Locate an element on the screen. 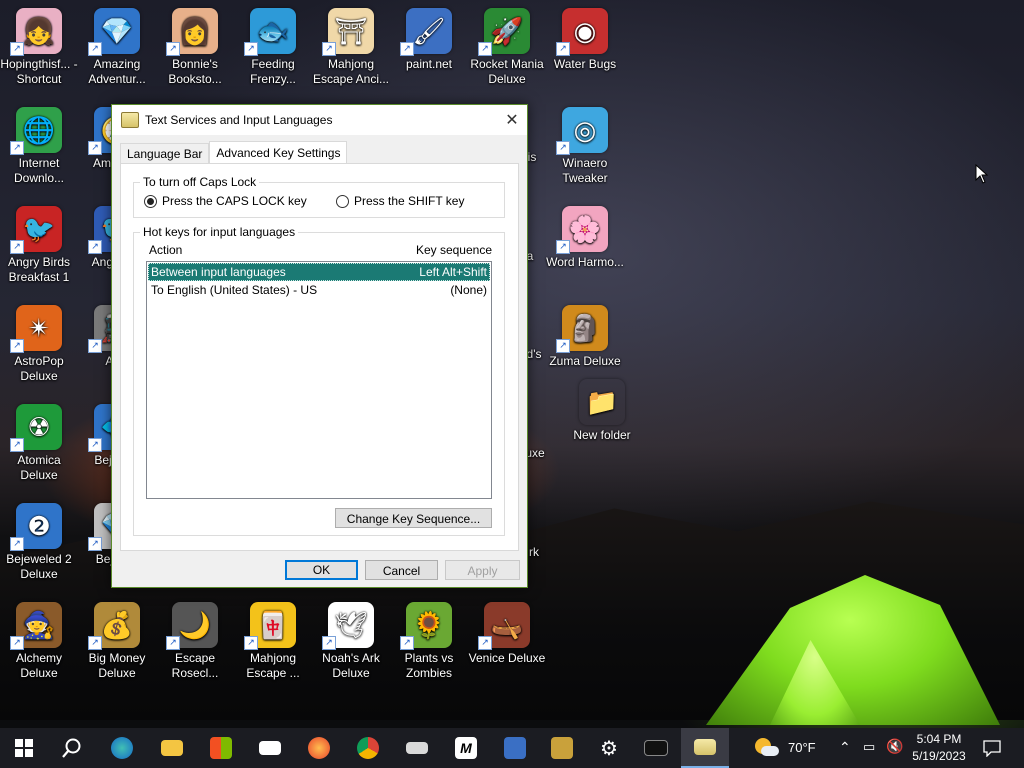 The width and height of the screenshot is (1024, 768). desktop-icon-winaero-tweaker: ◎ ↗ Winaero Tweaker is located at coordinates (585, 148).